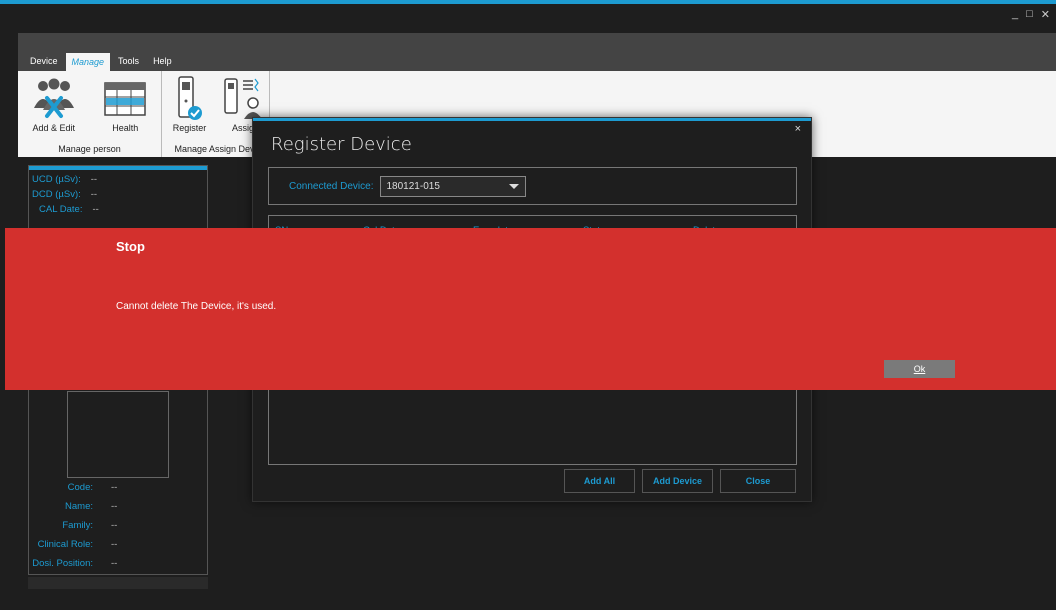 The width and height of the screenshot is (1056, 610). I want to click on detail-key: Code:, so click(80, 487).